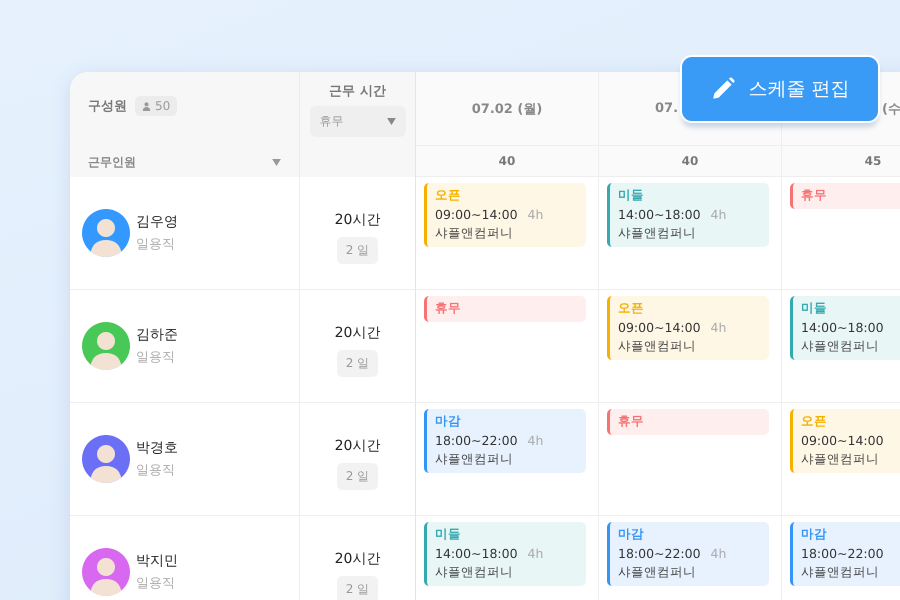  I want to click on shift-card: 마감 18:00~22:00 샤플앤컴퍼니, so click(845, 554).